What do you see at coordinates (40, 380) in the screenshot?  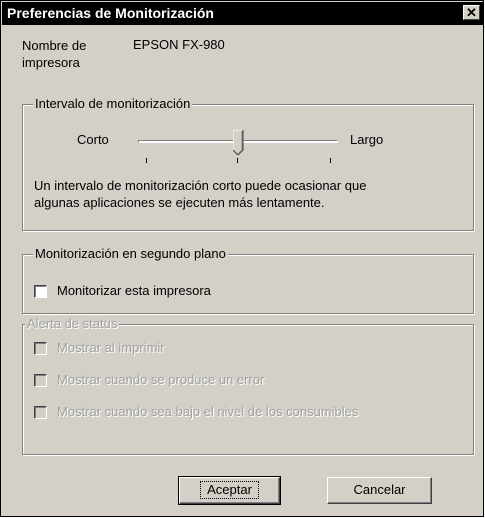 I see `show-on-error-checkbox` at bounding box center [40, 380].